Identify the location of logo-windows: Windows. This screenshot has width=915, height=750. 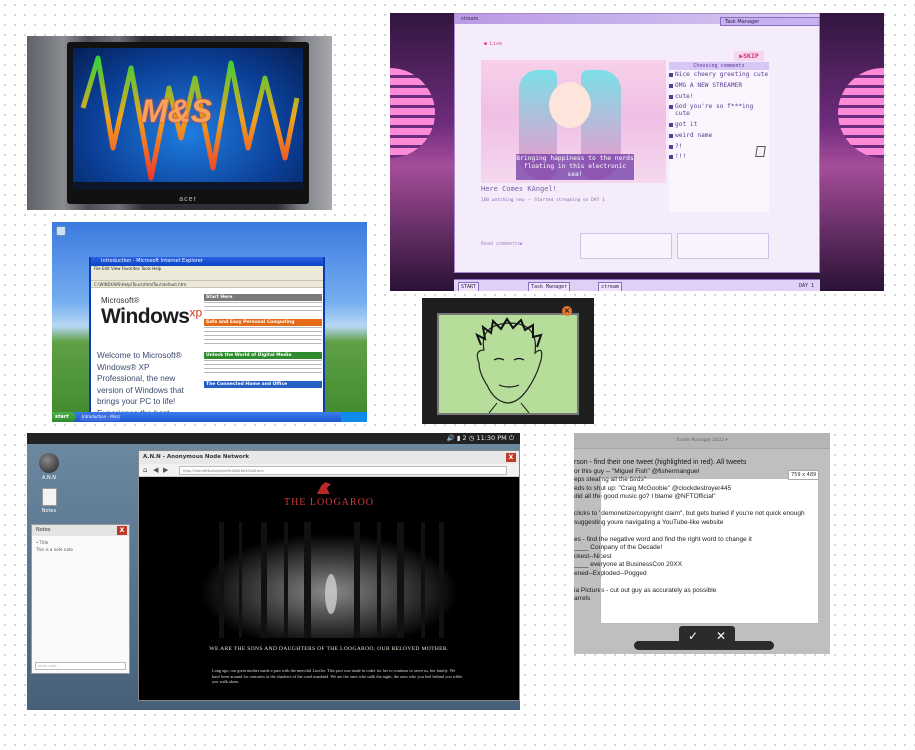
(145, 316).